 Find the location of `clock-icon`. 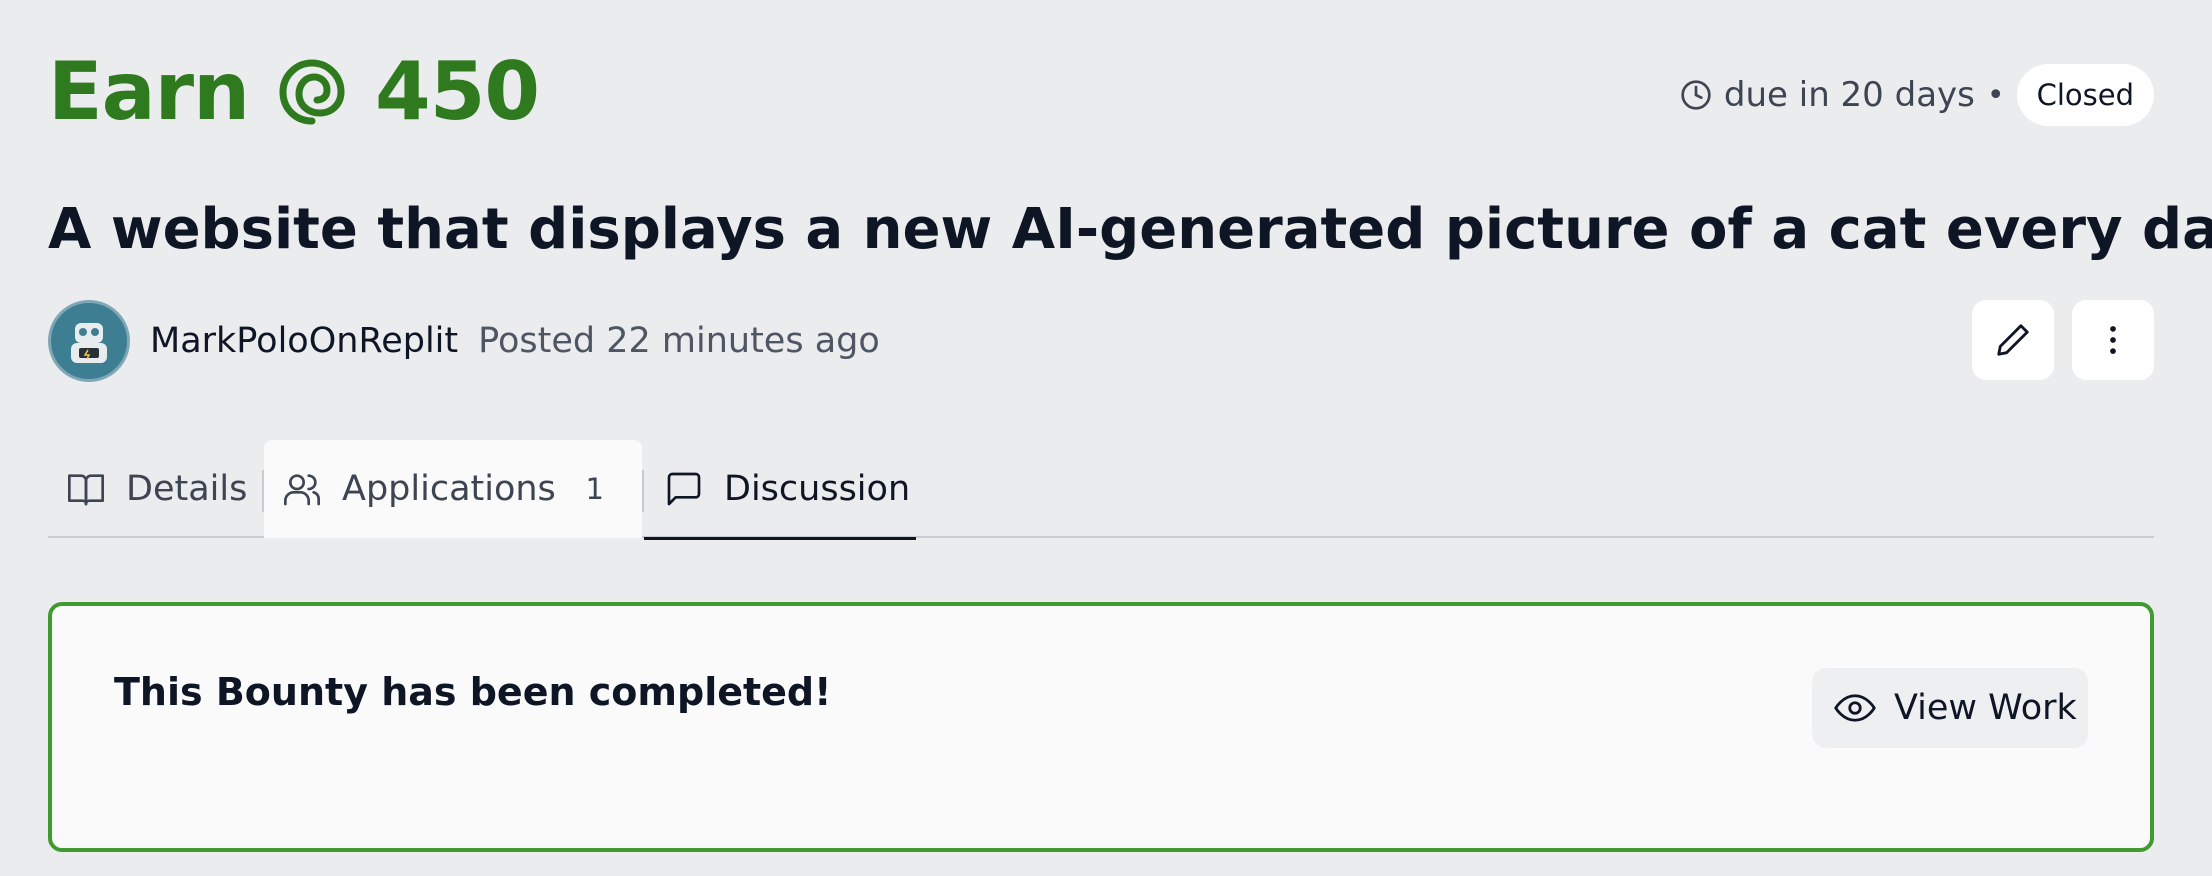

clock-icon is located at coordinates (1696, 95).